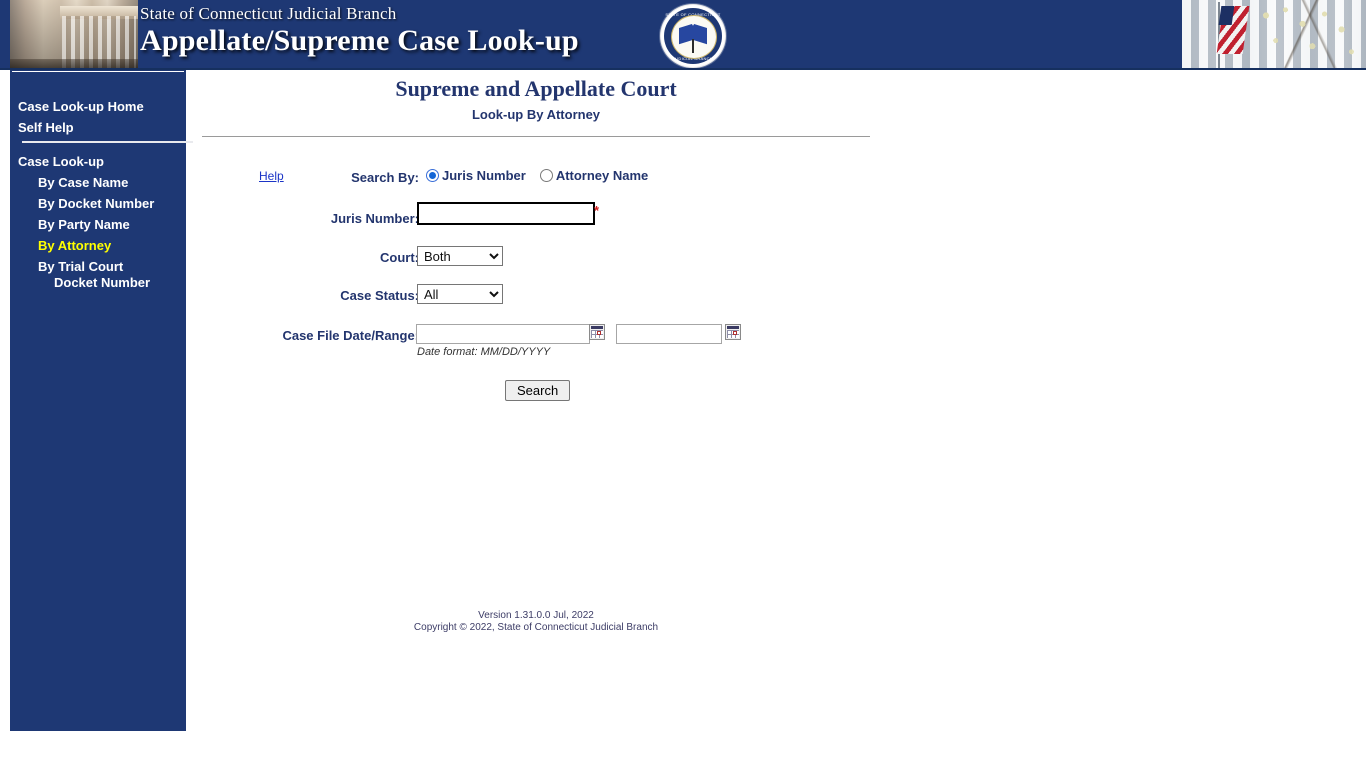 This screenshot has width=1366, height=768. Describe the element at coordinates (61, 161) in the screenshot. I see `sidebar-group-title-case-lookup: Case Look-up` at that location.